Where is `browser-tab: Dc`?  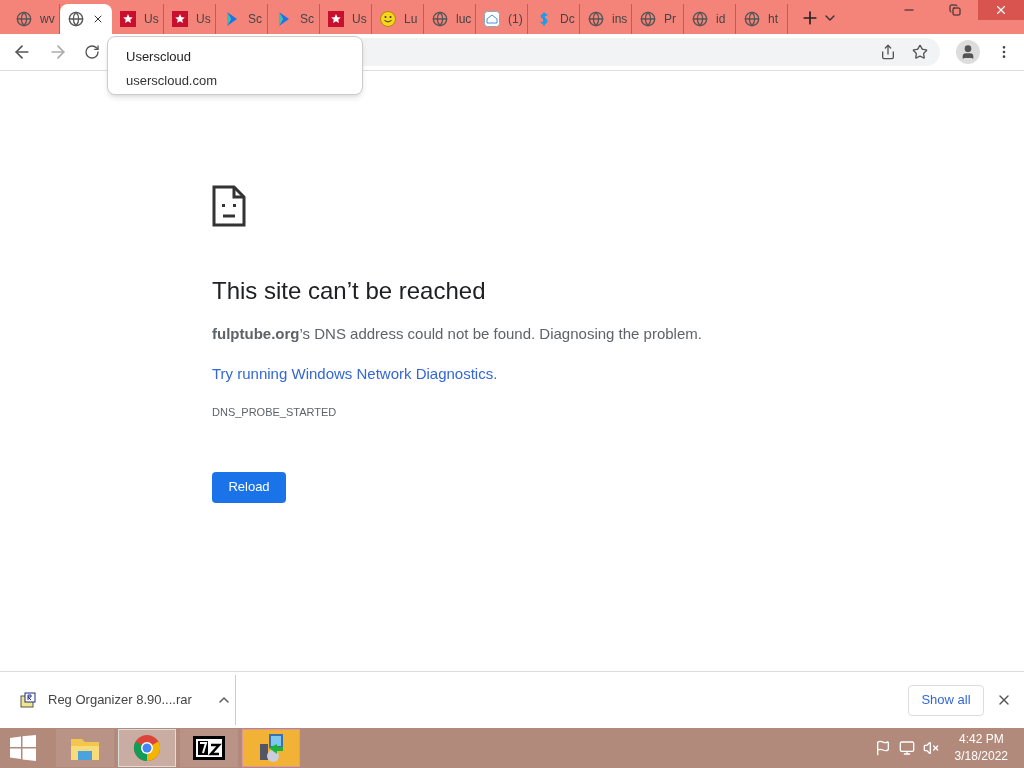 browser-tab: Dc is located at coordinates (554, 19).